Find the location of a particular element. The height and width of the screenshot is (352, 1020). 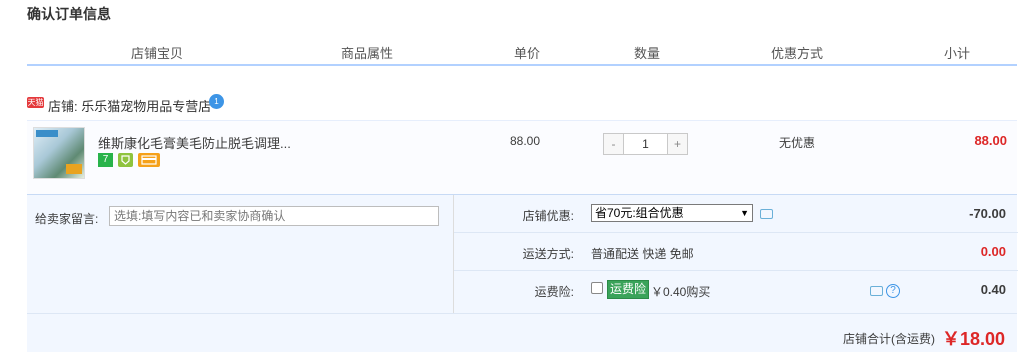

product-thumbnail is located at coordinates (59, 153).